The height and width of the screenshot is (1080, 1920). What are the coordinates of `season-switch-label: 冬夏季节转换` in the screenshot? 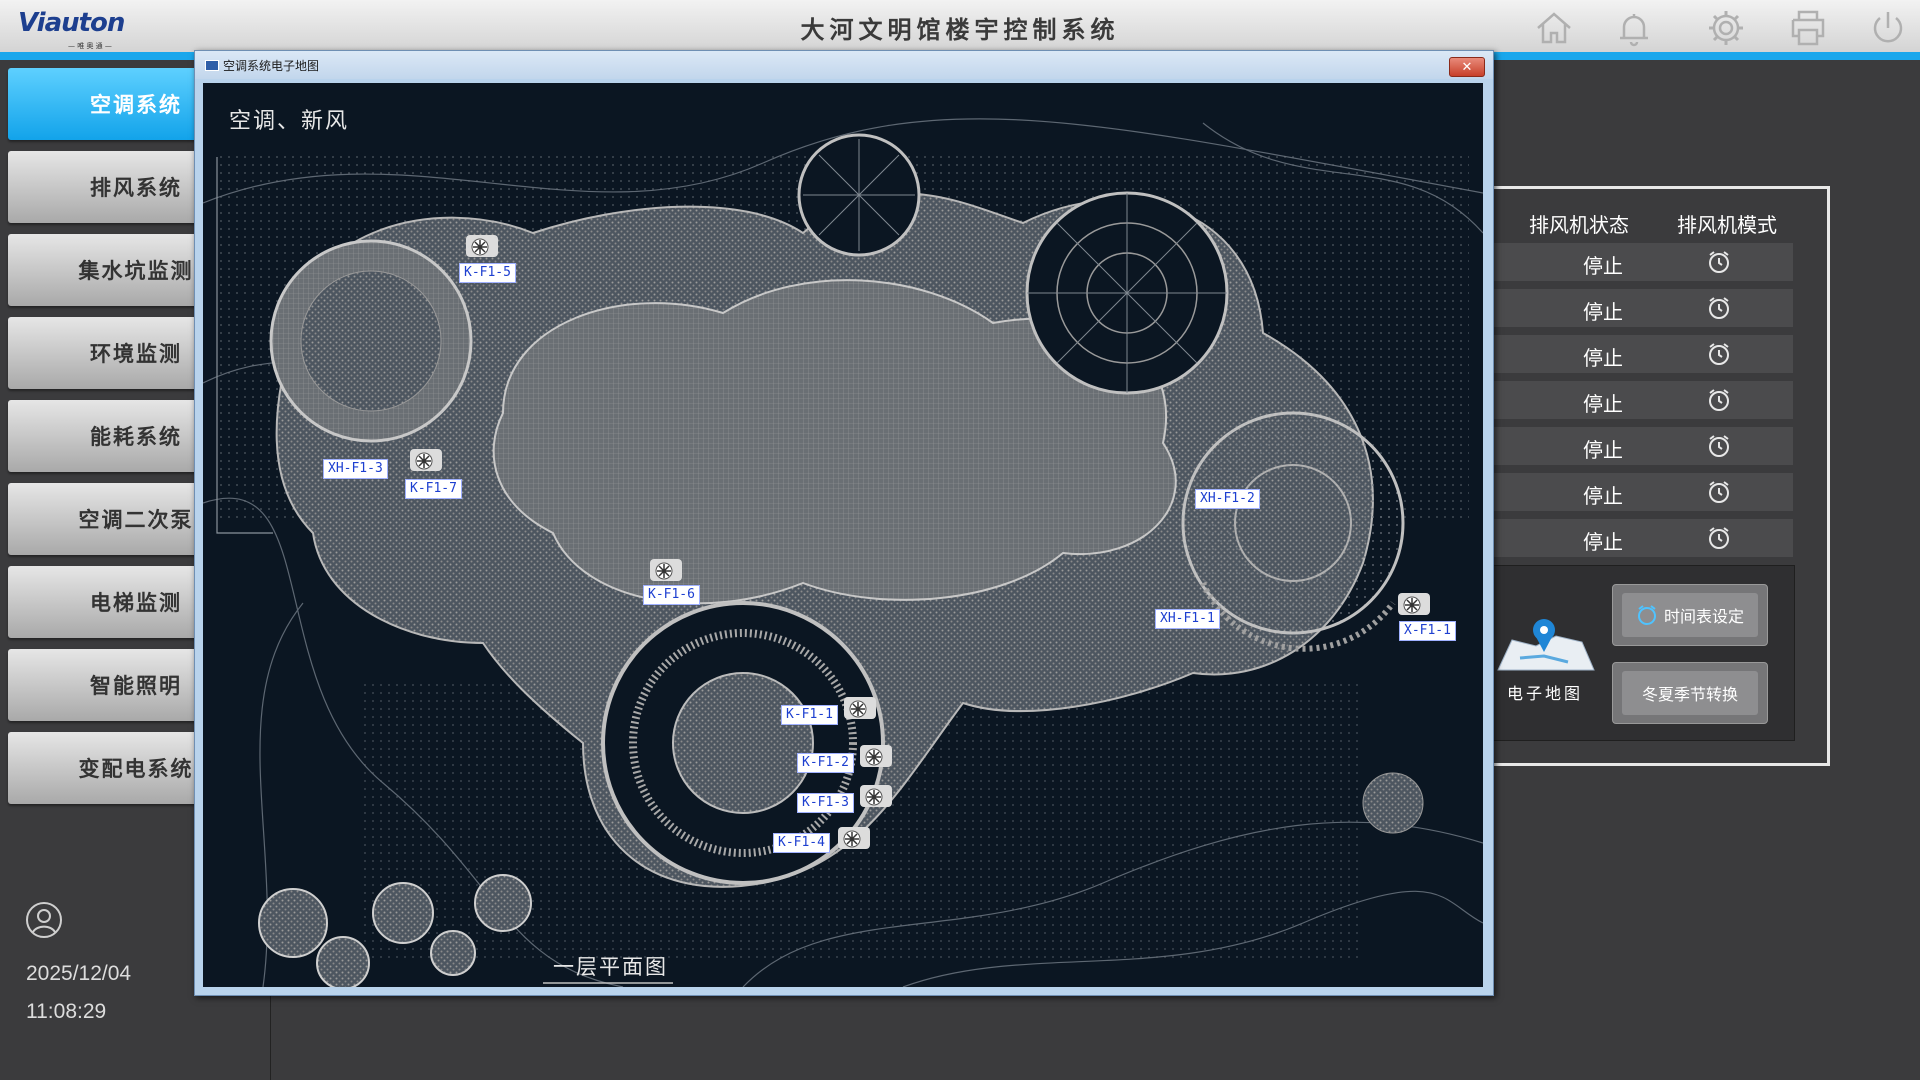 It's located at (1689, 694).